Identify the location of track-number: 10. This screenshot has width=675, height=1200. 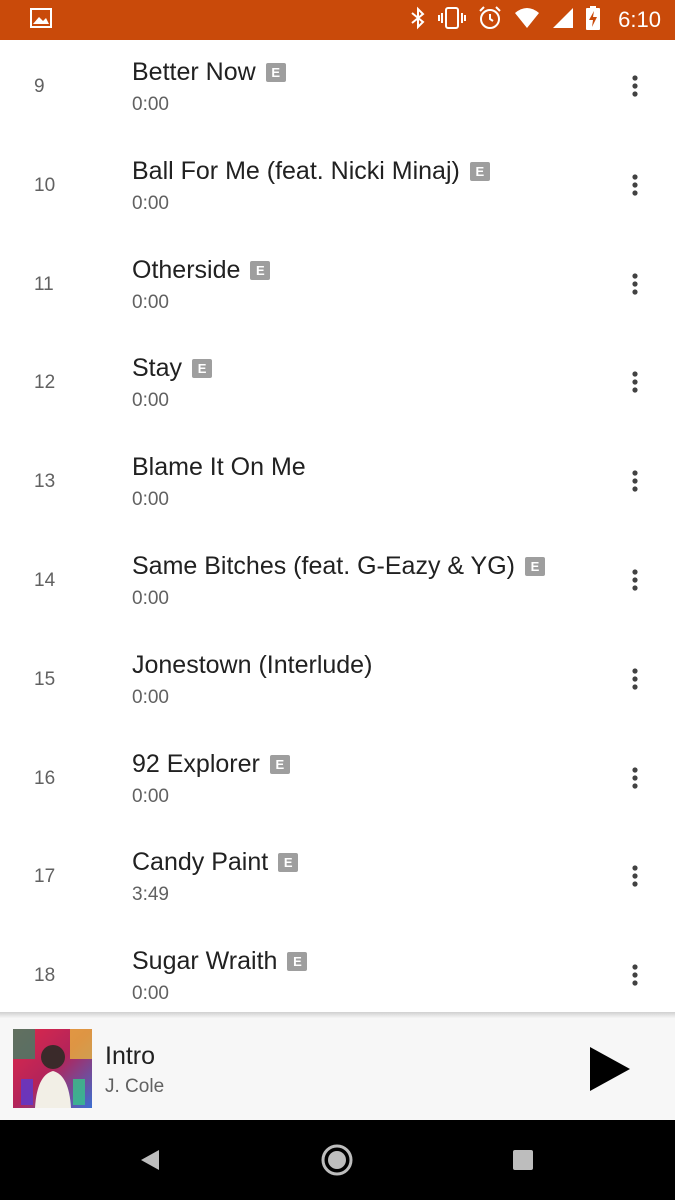
(45, 185).